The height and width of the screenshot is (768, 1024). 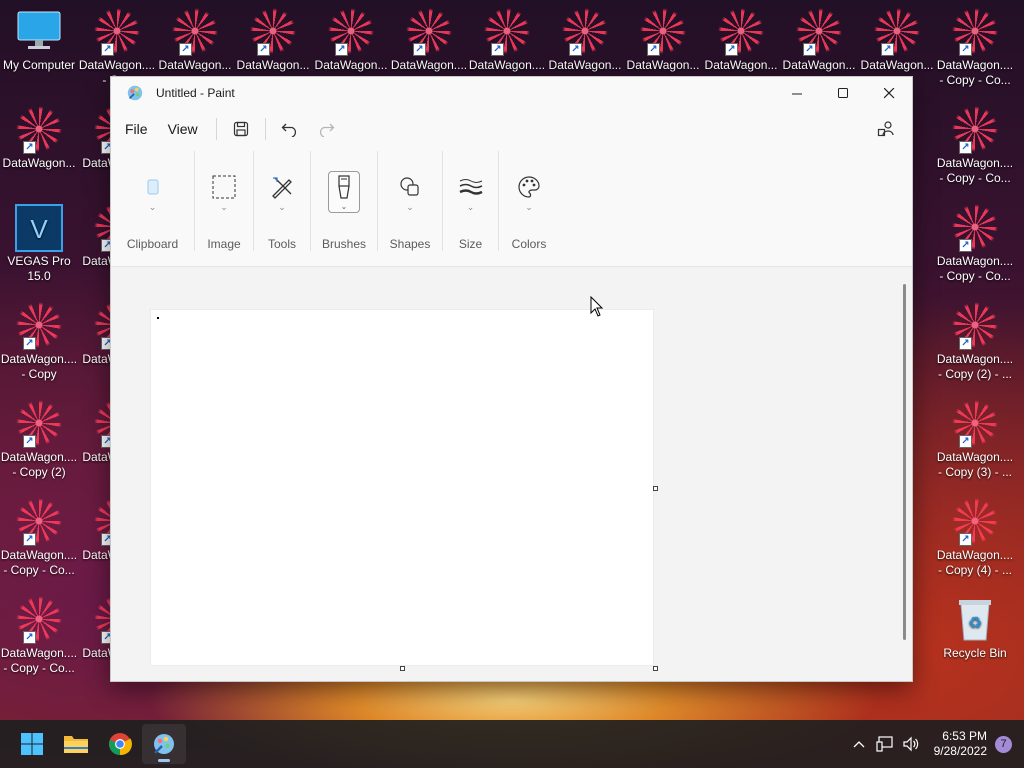 I want to click on clock-date: 9/28/2022, so click(x=960, y=751).